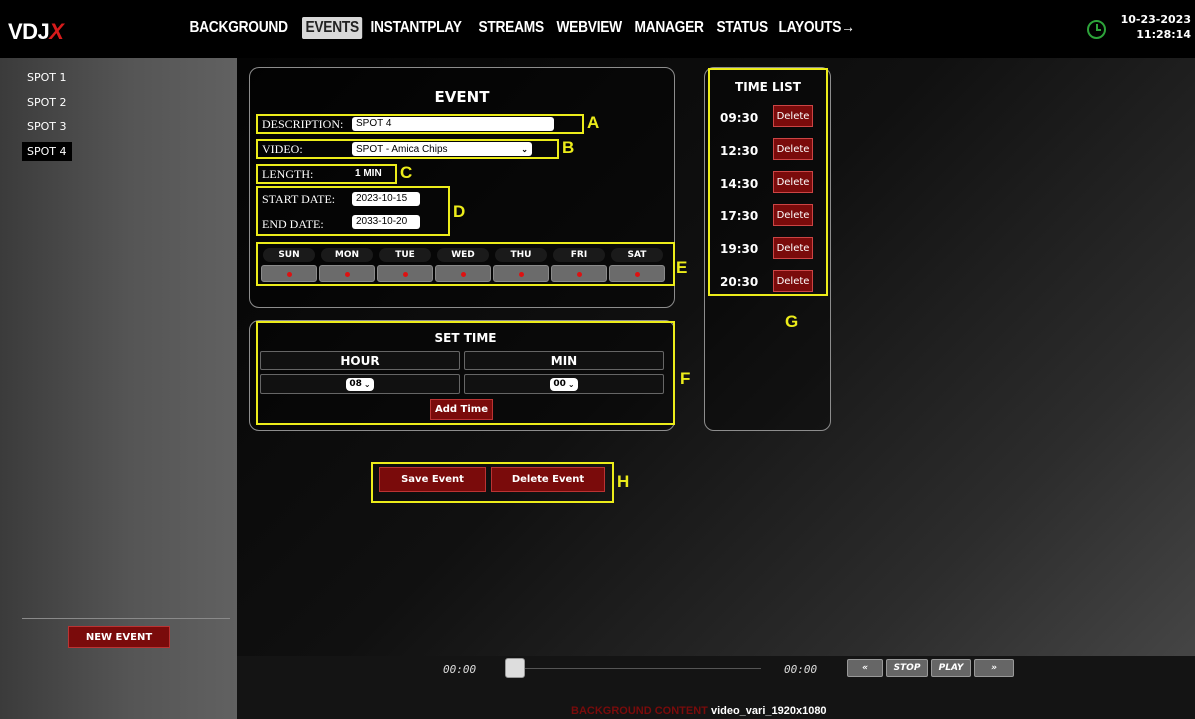  Describe the element at coordinates (282, 149) in the screenshot. I see `video-label: VIDEO:` at that location.